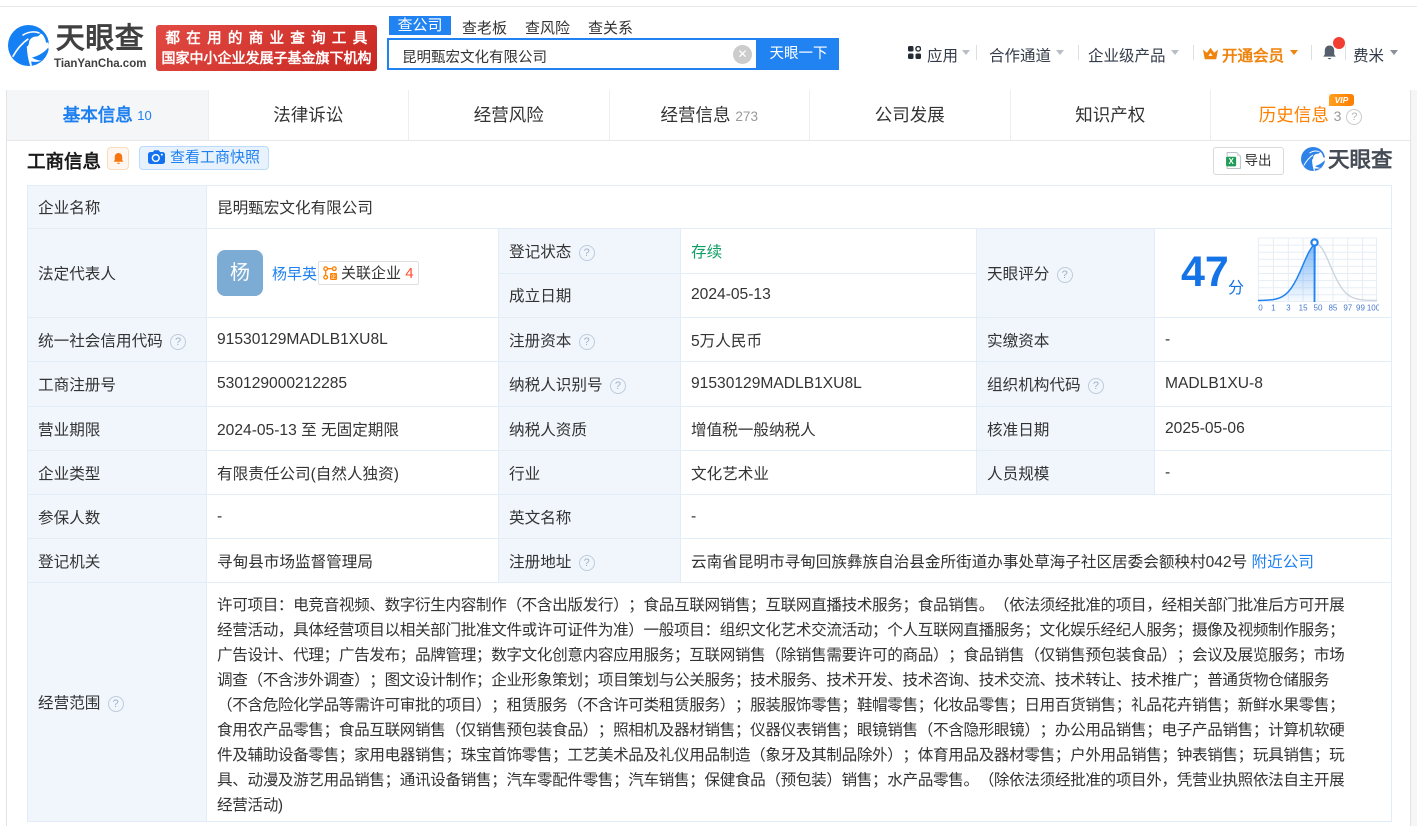 This screenshot has width=1417, height=826. Describe the element at coordinates (1373, 308) in the screenshot. I see `svg-text: 100` at that location.